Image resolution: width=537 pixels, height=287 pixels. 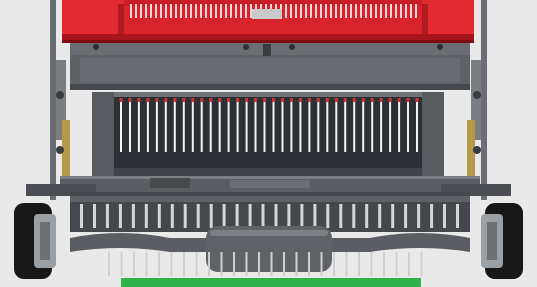 What do you see at coordinates (35, 241) in the screenshot?
I see `left-wheel` at bounding box center [35, 241].